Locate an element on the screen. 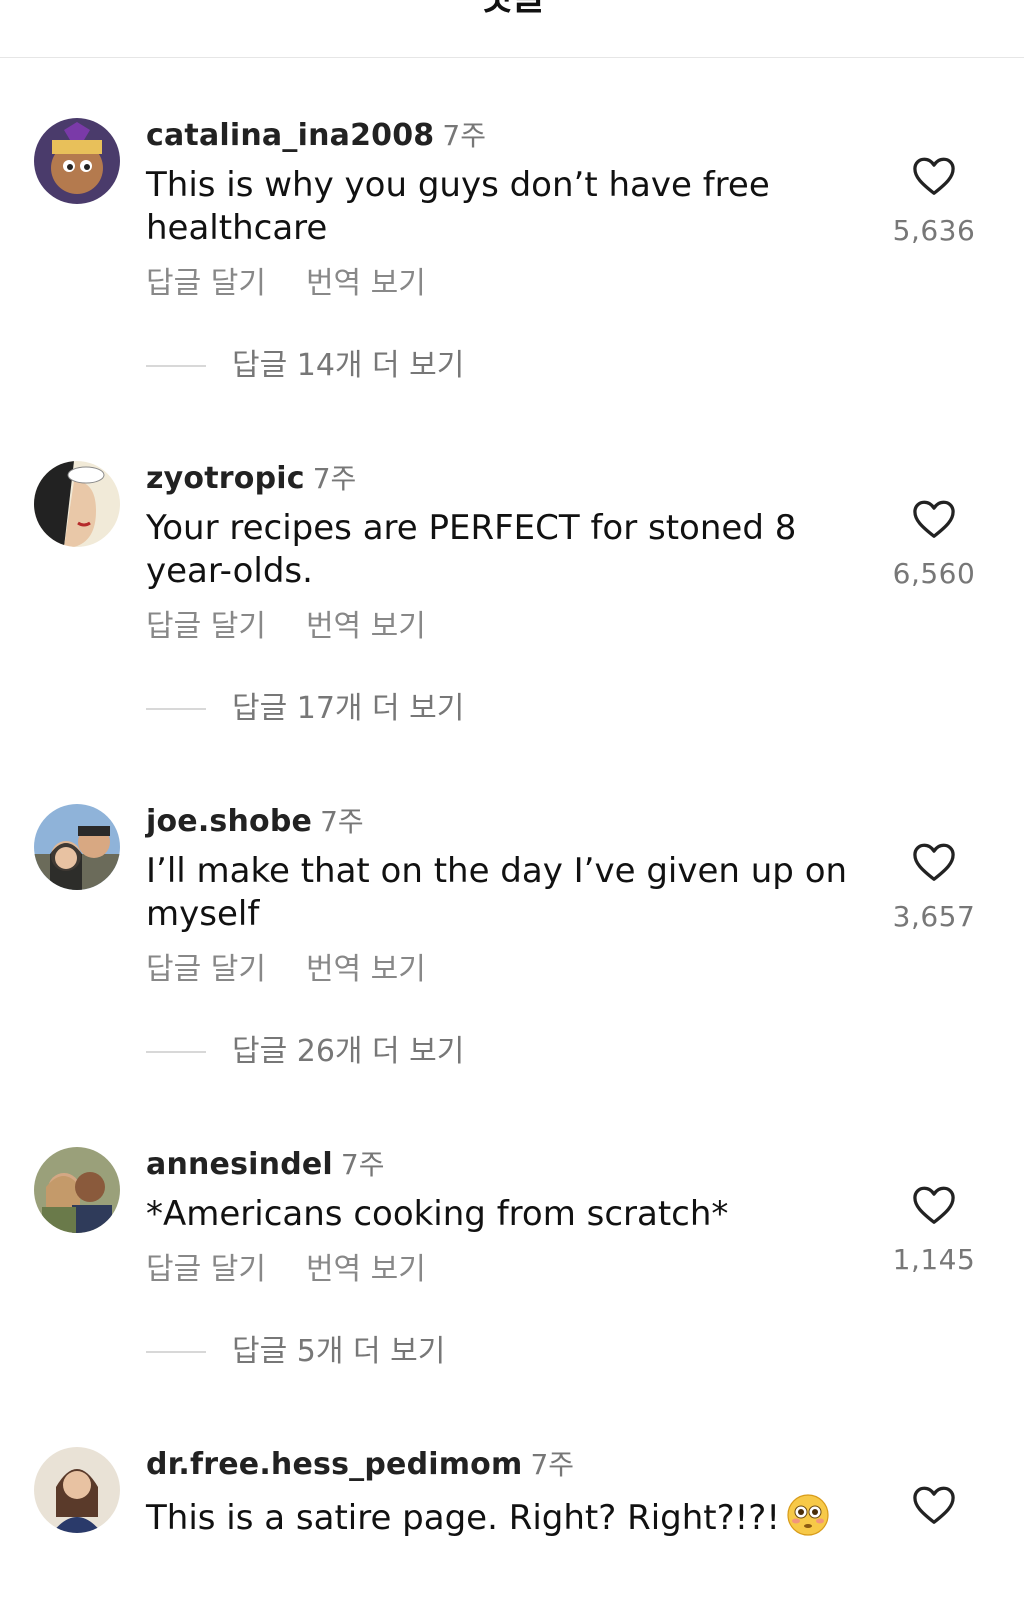  view-replies-button: 답글 26개 더 보기 is located at coordinates (506, 1052).